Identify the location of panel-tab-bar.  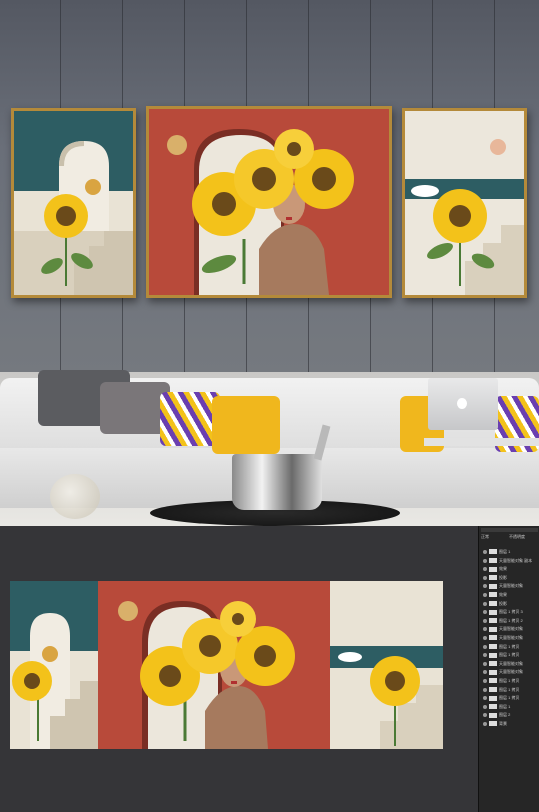
(509, 530).